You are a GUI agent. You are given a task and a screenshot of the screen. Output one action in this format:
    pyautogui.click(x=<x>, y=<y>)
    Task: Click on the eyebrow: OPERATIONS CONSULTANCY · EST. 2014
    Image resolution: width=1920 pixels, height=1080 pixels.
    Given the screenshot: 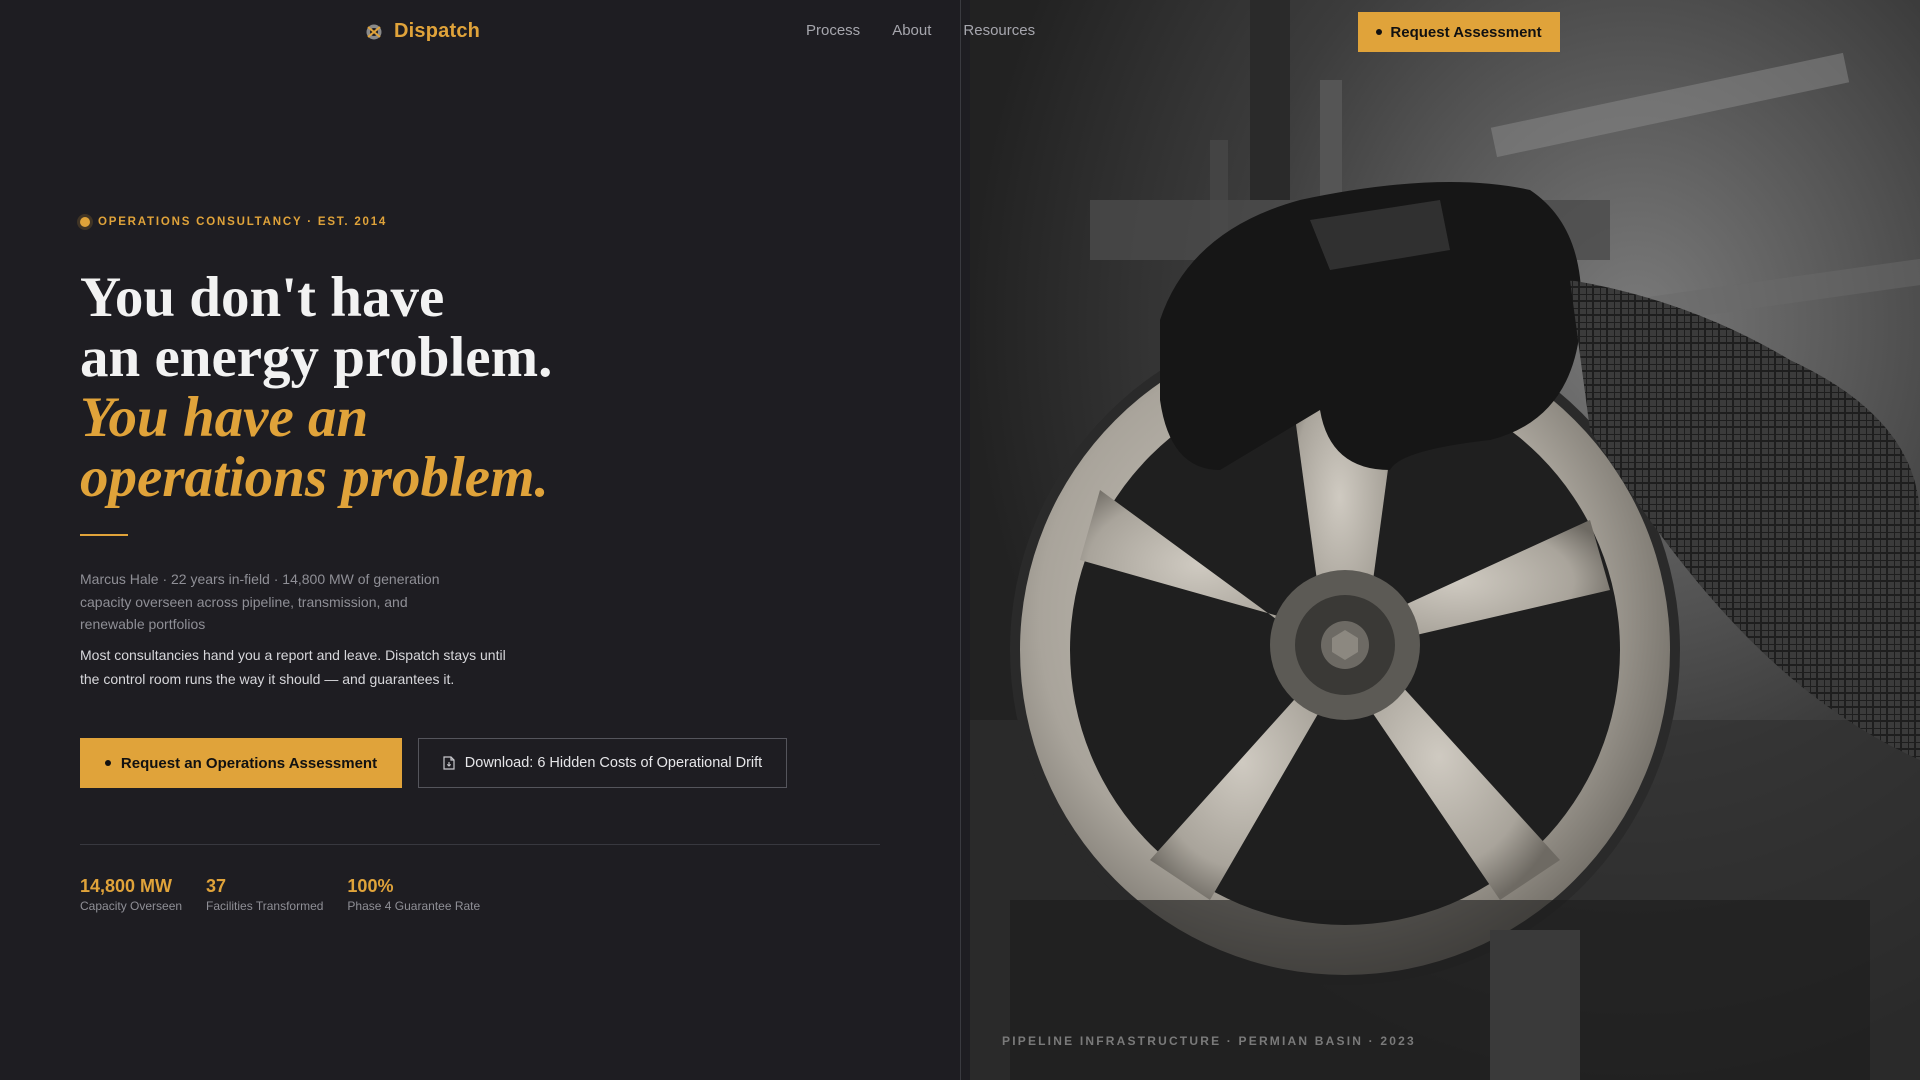 What is the action you would take?
    pyautogui.click(x=233, y=222)
    